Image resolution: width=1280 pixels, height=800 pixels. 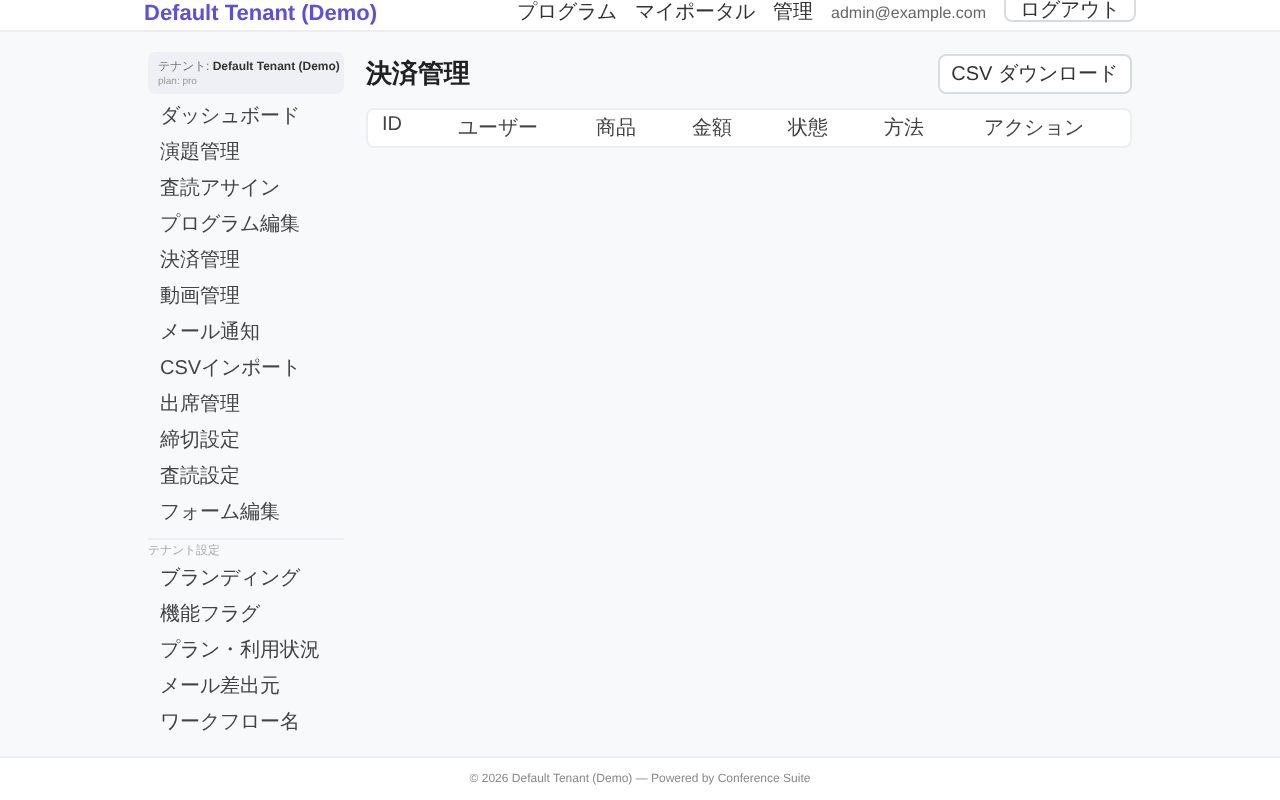 I want to click on nav-link: 管理, so click(x=793, y=13).